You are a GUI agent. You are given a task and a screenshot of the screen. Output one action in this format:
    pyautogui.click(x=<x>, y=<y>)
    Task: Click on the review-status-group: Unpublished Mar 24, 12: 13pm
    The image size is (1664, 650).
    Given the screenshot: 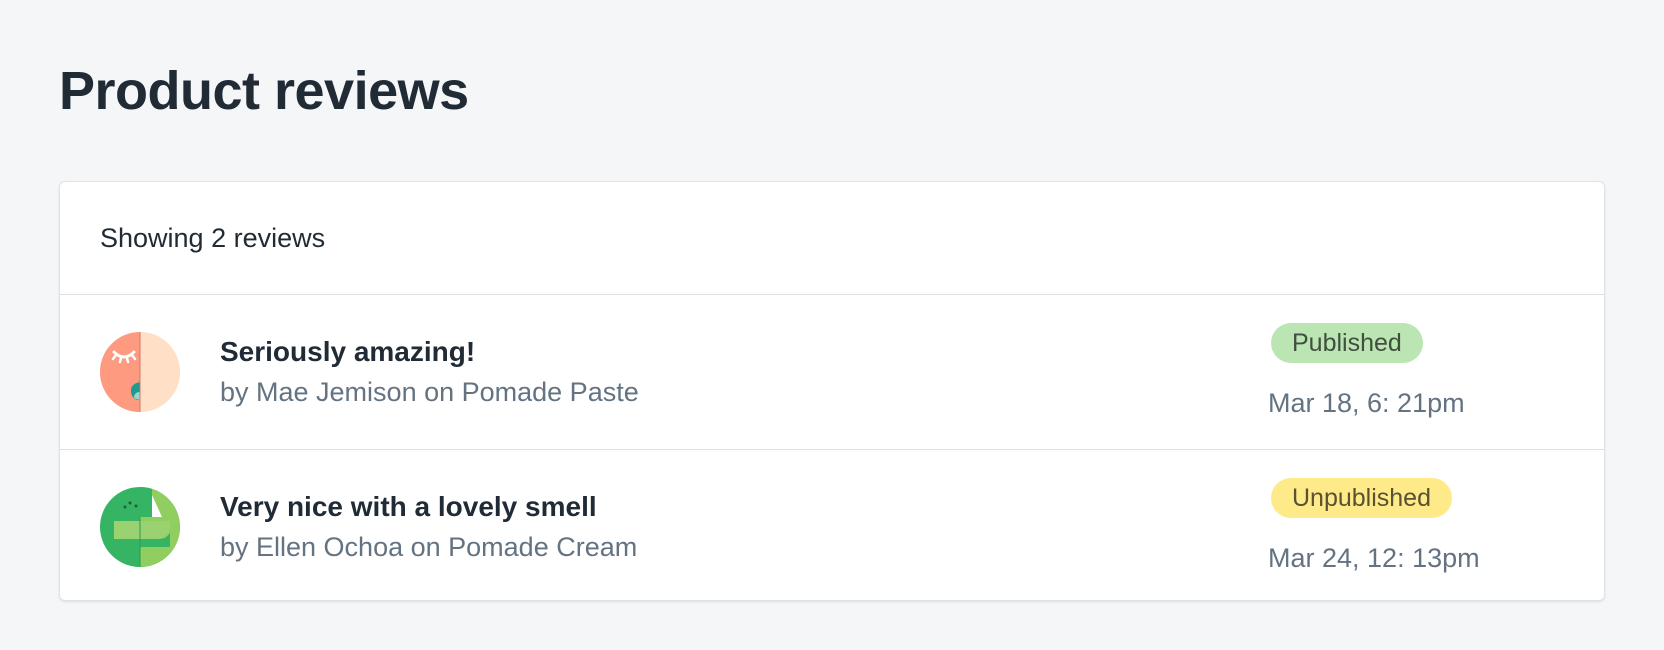 What is the action you would take?
    pyautogui.click(x=1374, y=527)
    